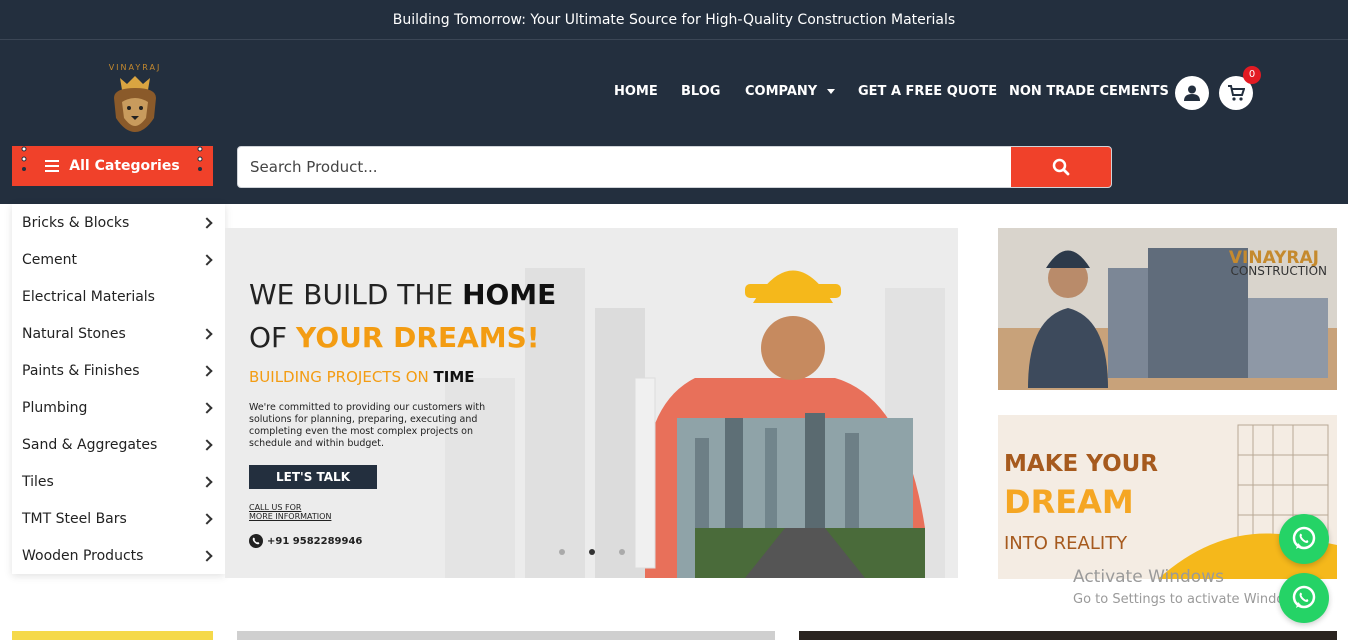 The width and height of the screenshot is (1348, 640). I want to click on all-categories-label: All Categories, so click(124, 166).